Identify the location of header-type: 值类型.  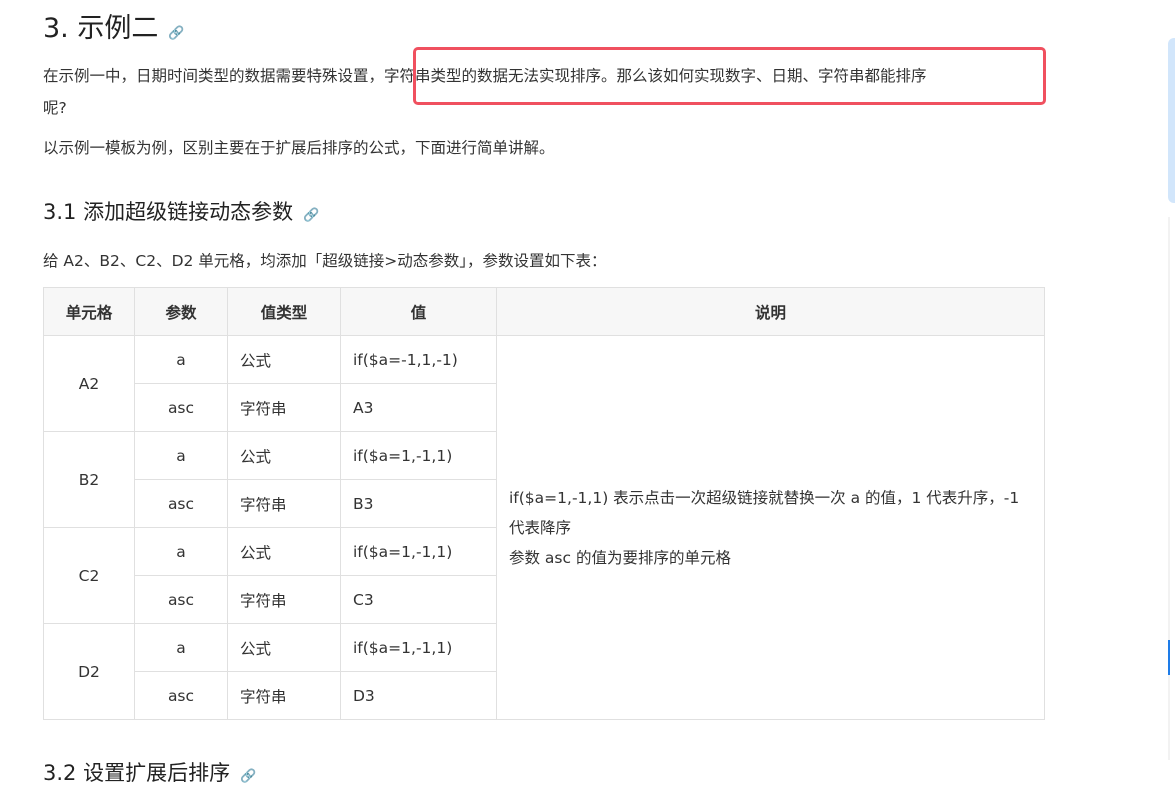
(284, 311).